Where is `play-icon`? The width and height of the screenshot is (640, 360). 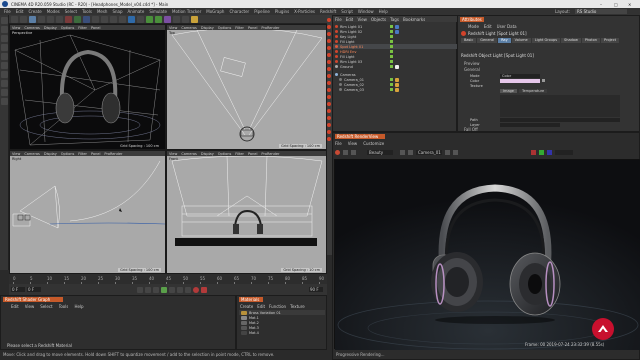
play-icon is located at coordinates (164, 289).